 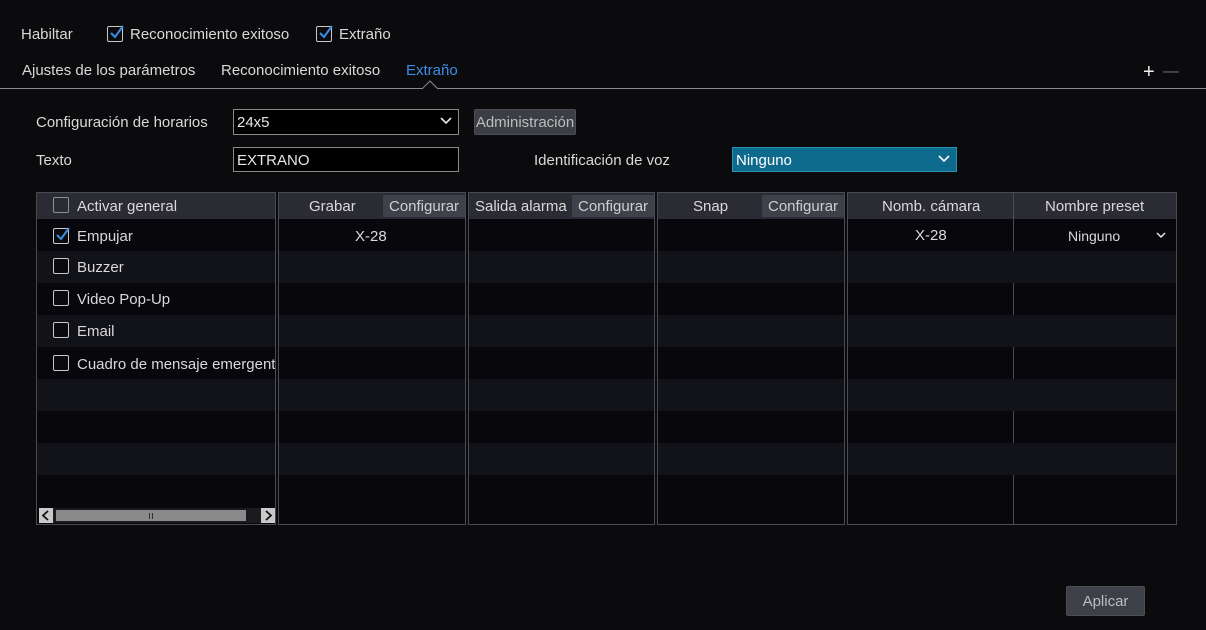 What do you see at coordinates (751, 358) in the screenshot?
I see `snap-panel: Snap Configurar` at bounding box center [751, 358].